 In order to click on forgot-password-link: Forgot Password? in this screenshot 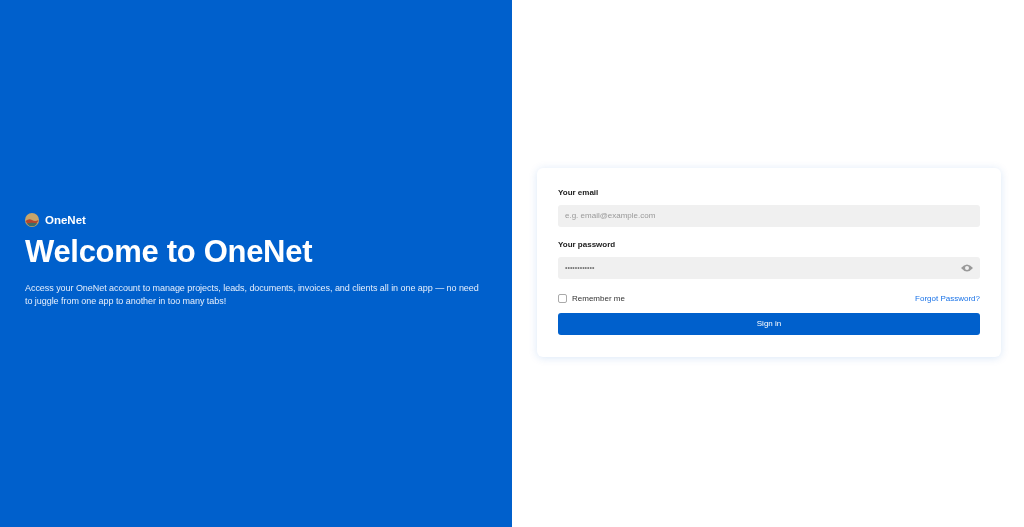, I will do `click(947, 298)`.